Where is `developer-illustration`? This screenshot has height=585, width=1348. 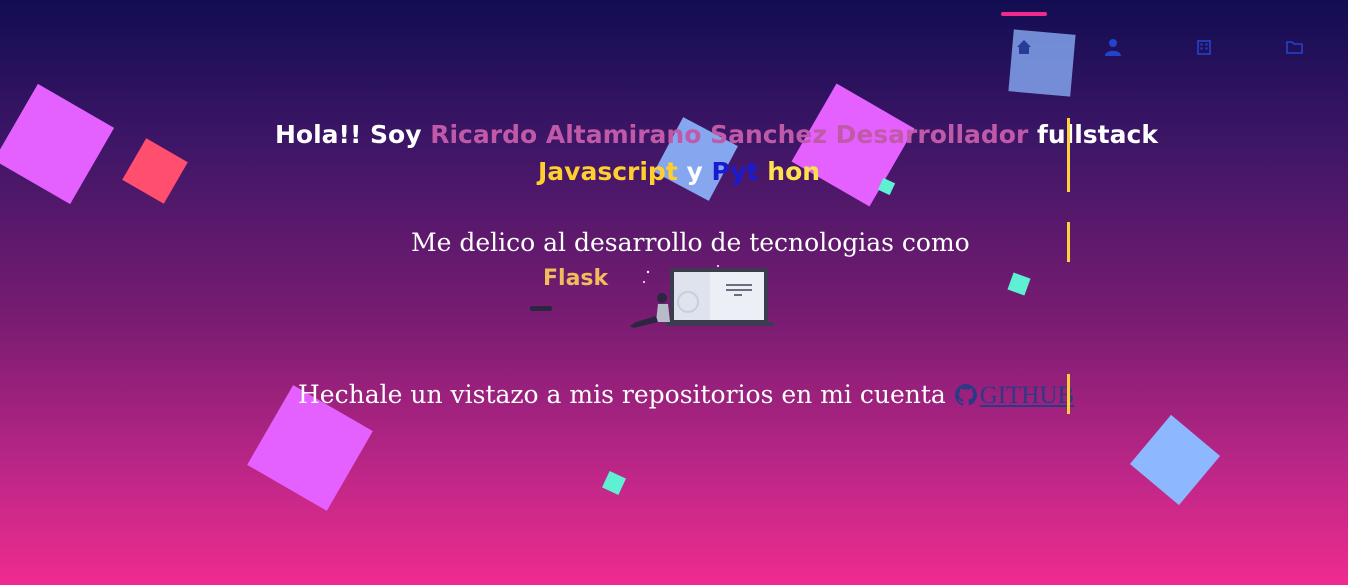 developer-illustration is located at coordinates (702, 296).